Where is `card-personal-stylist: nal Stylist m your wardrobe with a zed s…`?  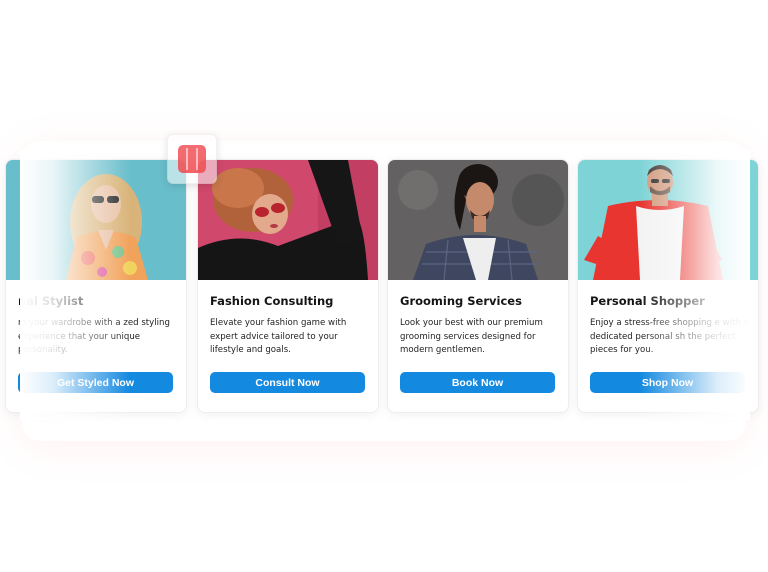 card-personal-stylist: nal Stylist m your wardrobe with a zed s… is located at coordinates (96, 286).